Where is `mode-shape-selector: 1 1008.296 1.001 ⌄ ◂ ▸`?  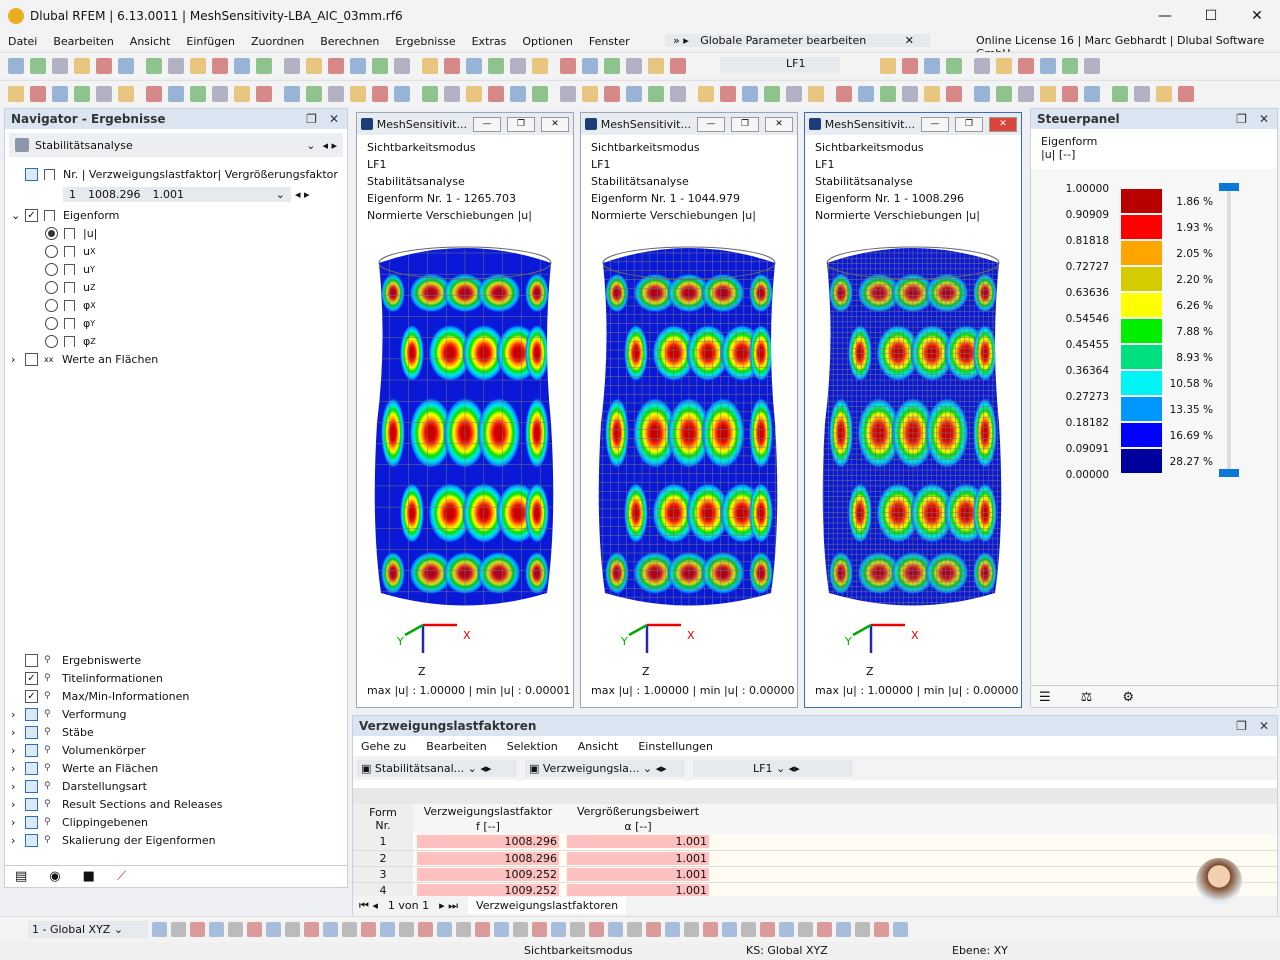 mode-shape-selector: 1 1008.296 1.001 ⌄ ◂ ▸ is located at coordinates (186, 194).